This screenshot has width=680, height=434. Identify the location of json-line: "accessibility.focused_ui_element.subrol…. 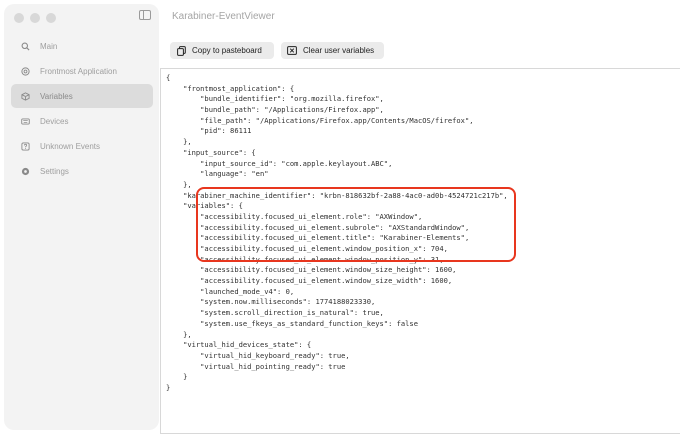
(318, 227).